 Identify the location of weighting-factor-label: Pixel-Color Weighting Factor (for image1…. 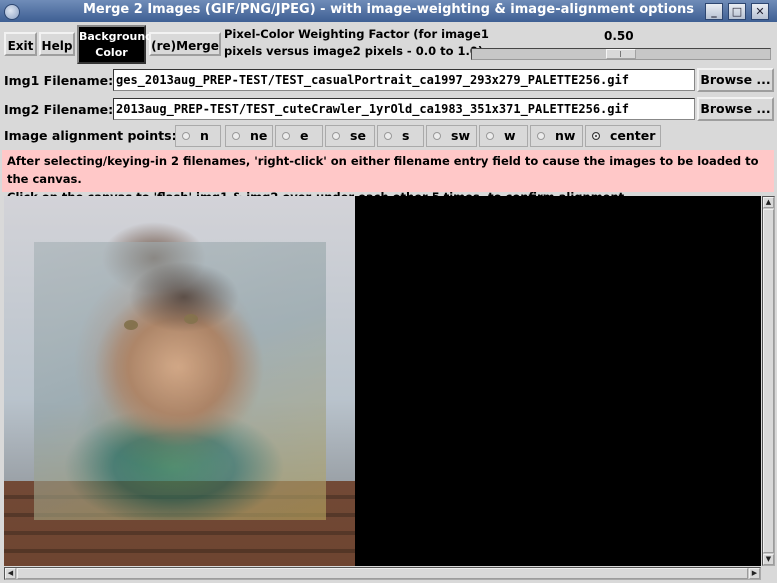
(356, 43).